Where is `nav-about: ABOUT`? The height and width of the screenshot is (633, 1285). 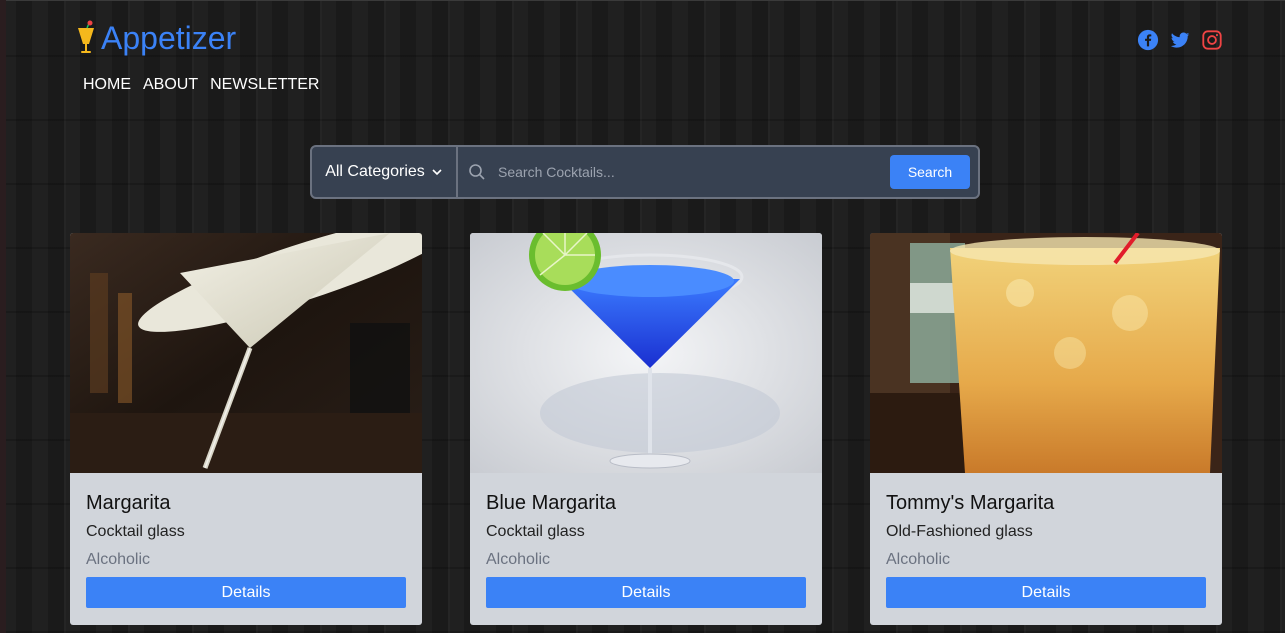 nav-about: ABOUT is located at coordinates (170, 85).